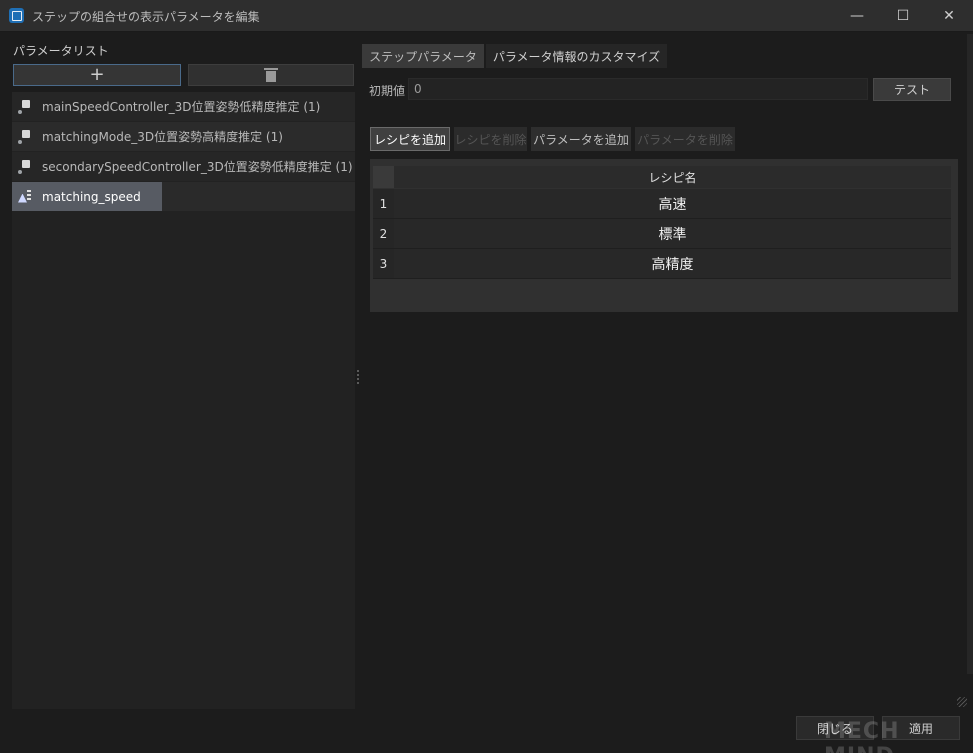 The height and width of the screenshot is (753, 973). I want to click on add-parameter-button: +, so click(97, 75).